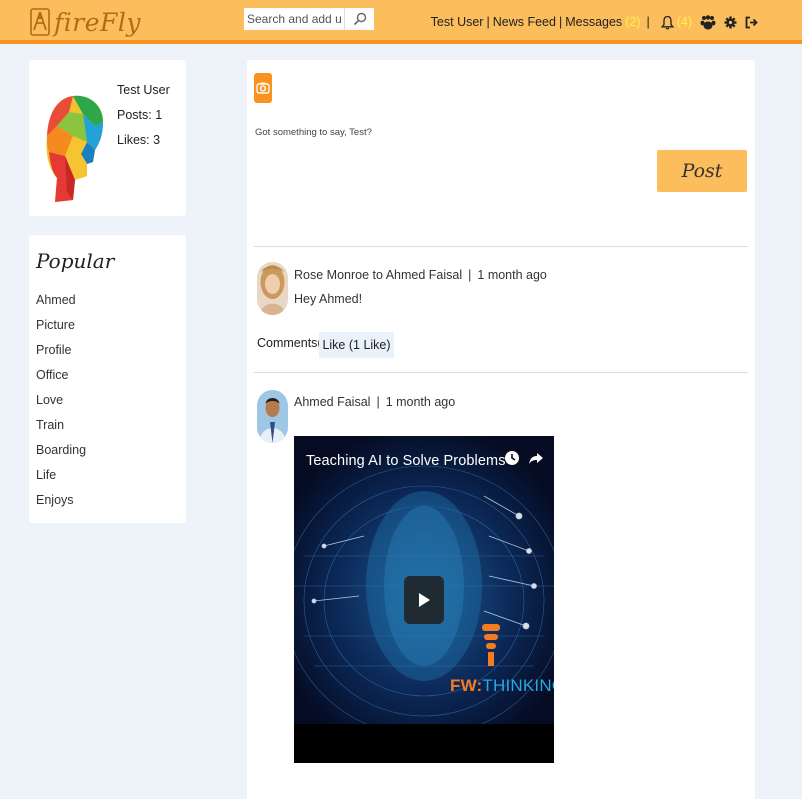 Image resolution: width=802 pixels, height=799 pixels. I want to click on popular-item: Enjoys, so click(61, 500).